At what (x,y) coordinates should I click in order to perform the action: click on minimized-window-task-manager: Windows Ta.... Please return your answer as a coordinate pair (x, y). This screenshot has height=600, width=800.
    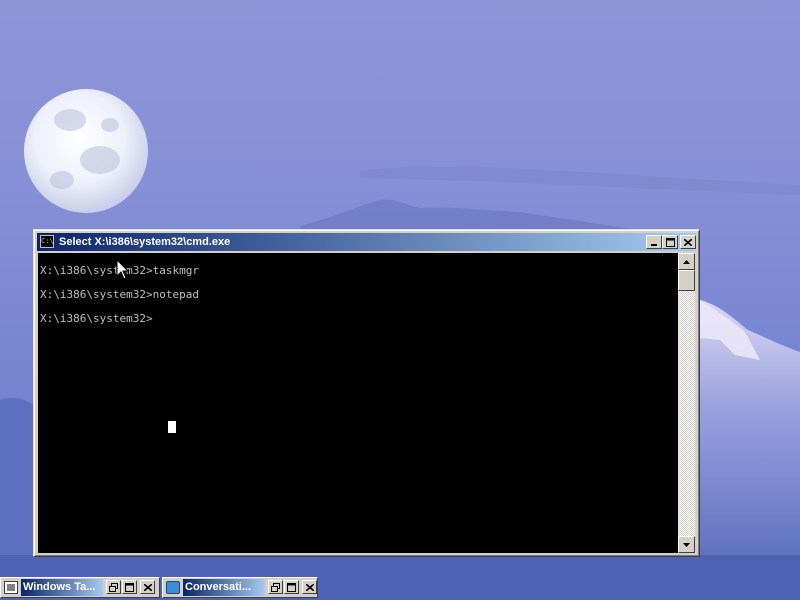
    Looking at the image, I should click on (80, 587).